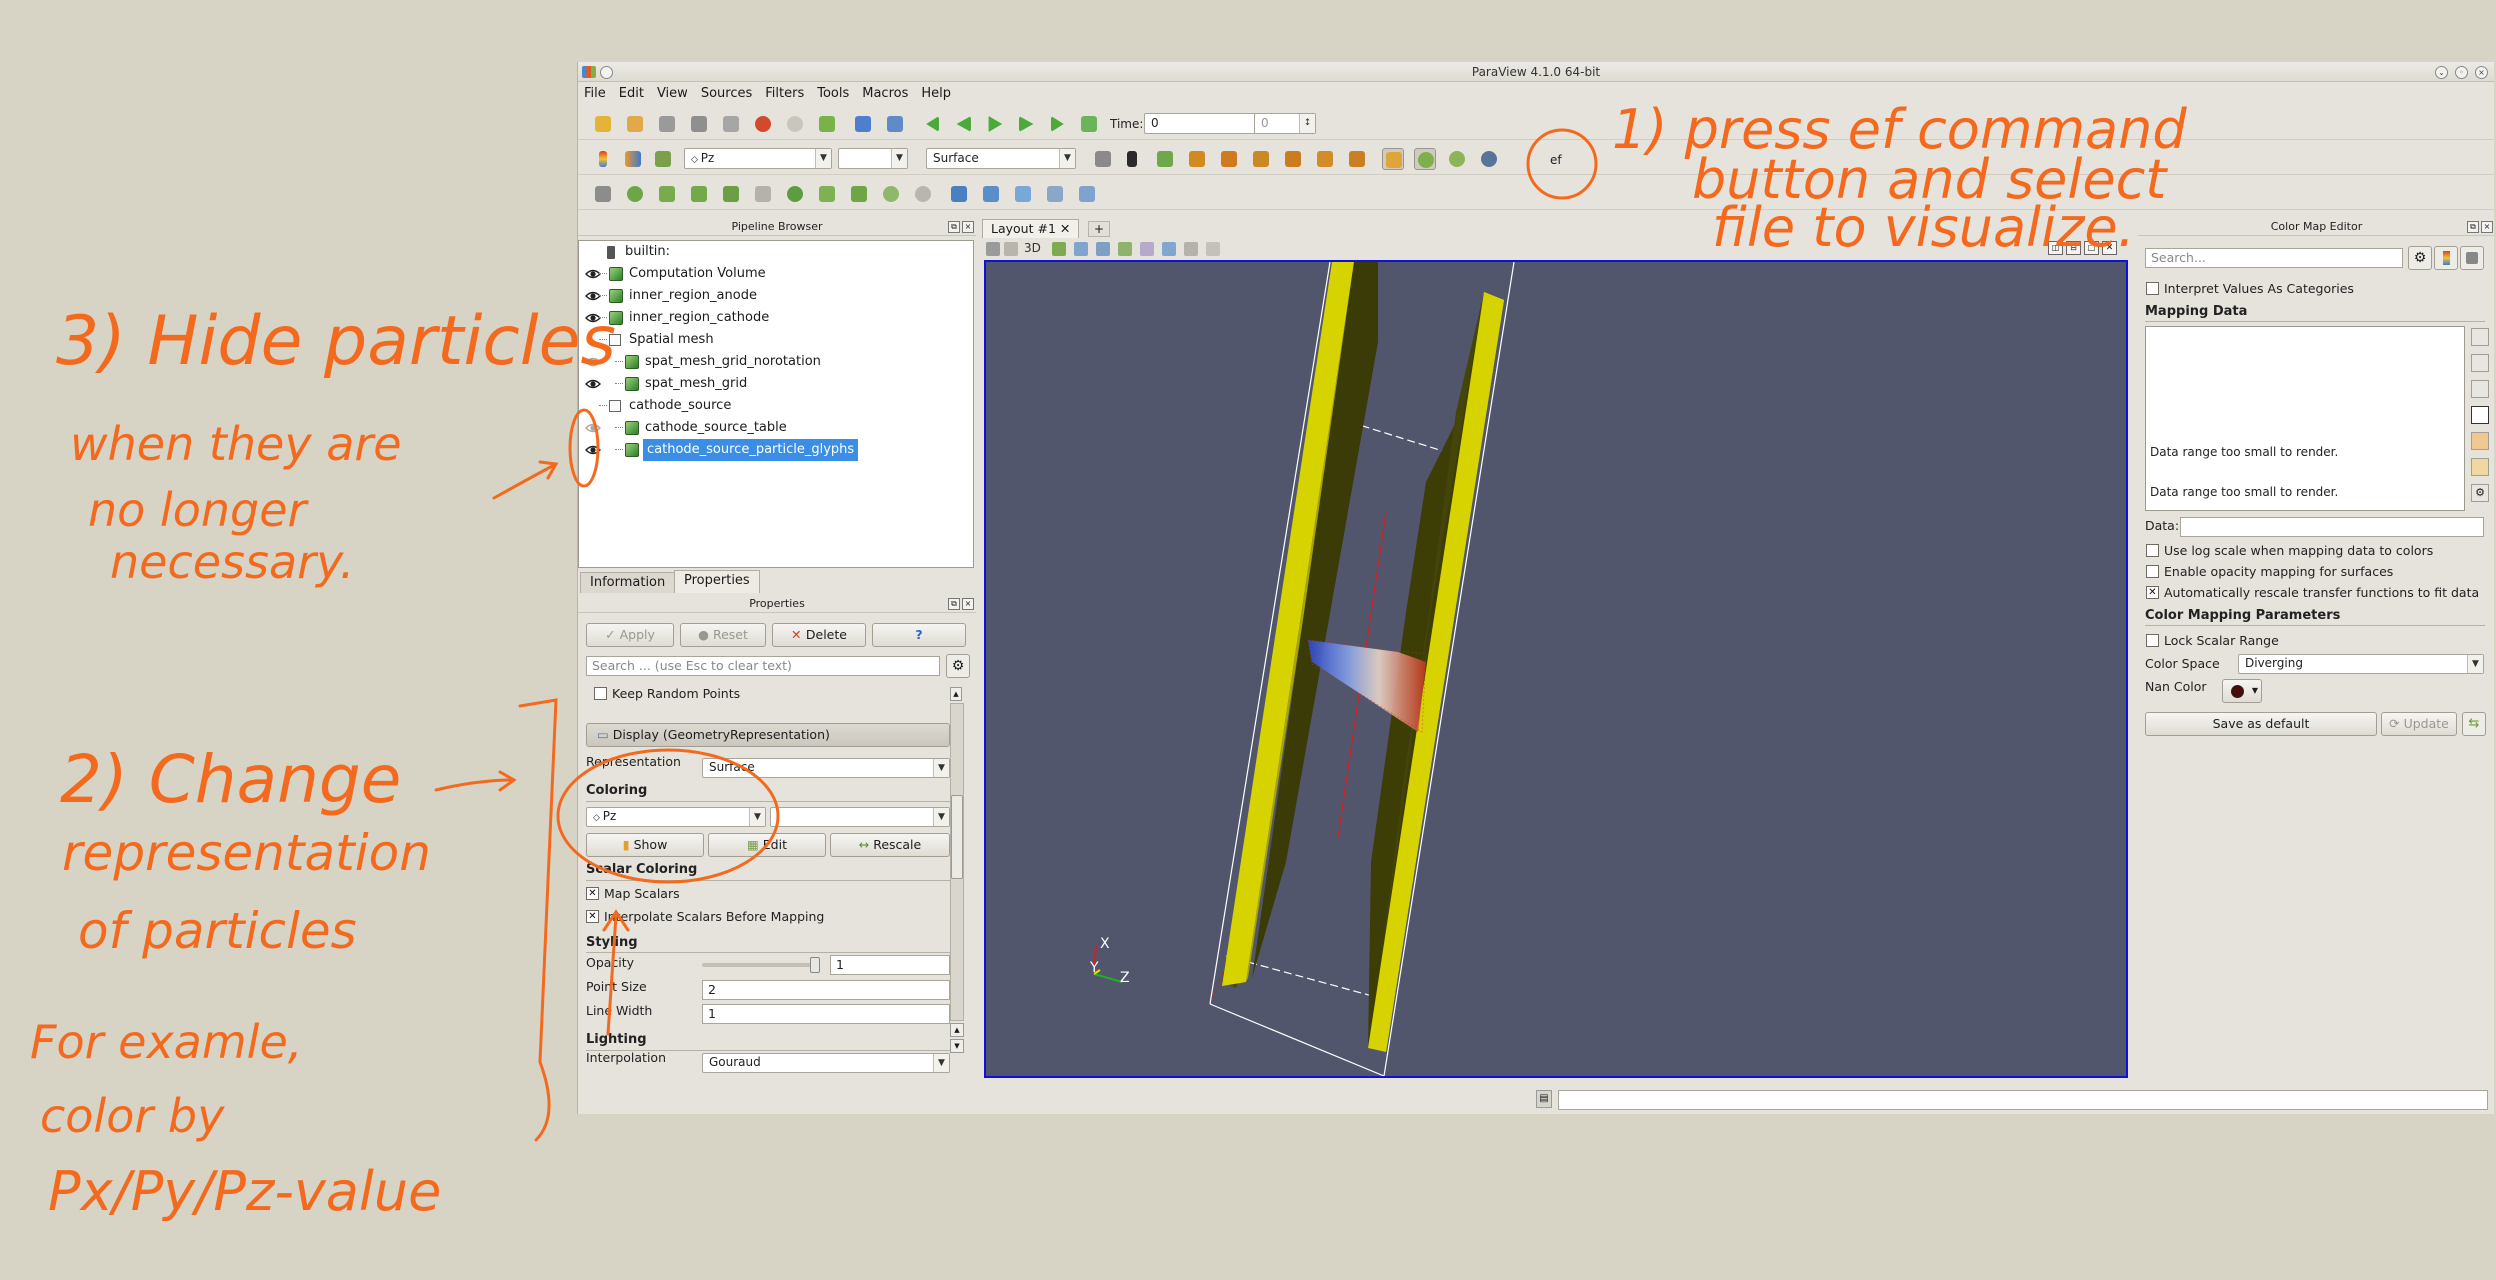 The height and width of the screenshot is (1280, 2496). Describe the element at coordinates (1032, 248) in the screenshot. I see `view-3d-toggle: 3D` at that location.